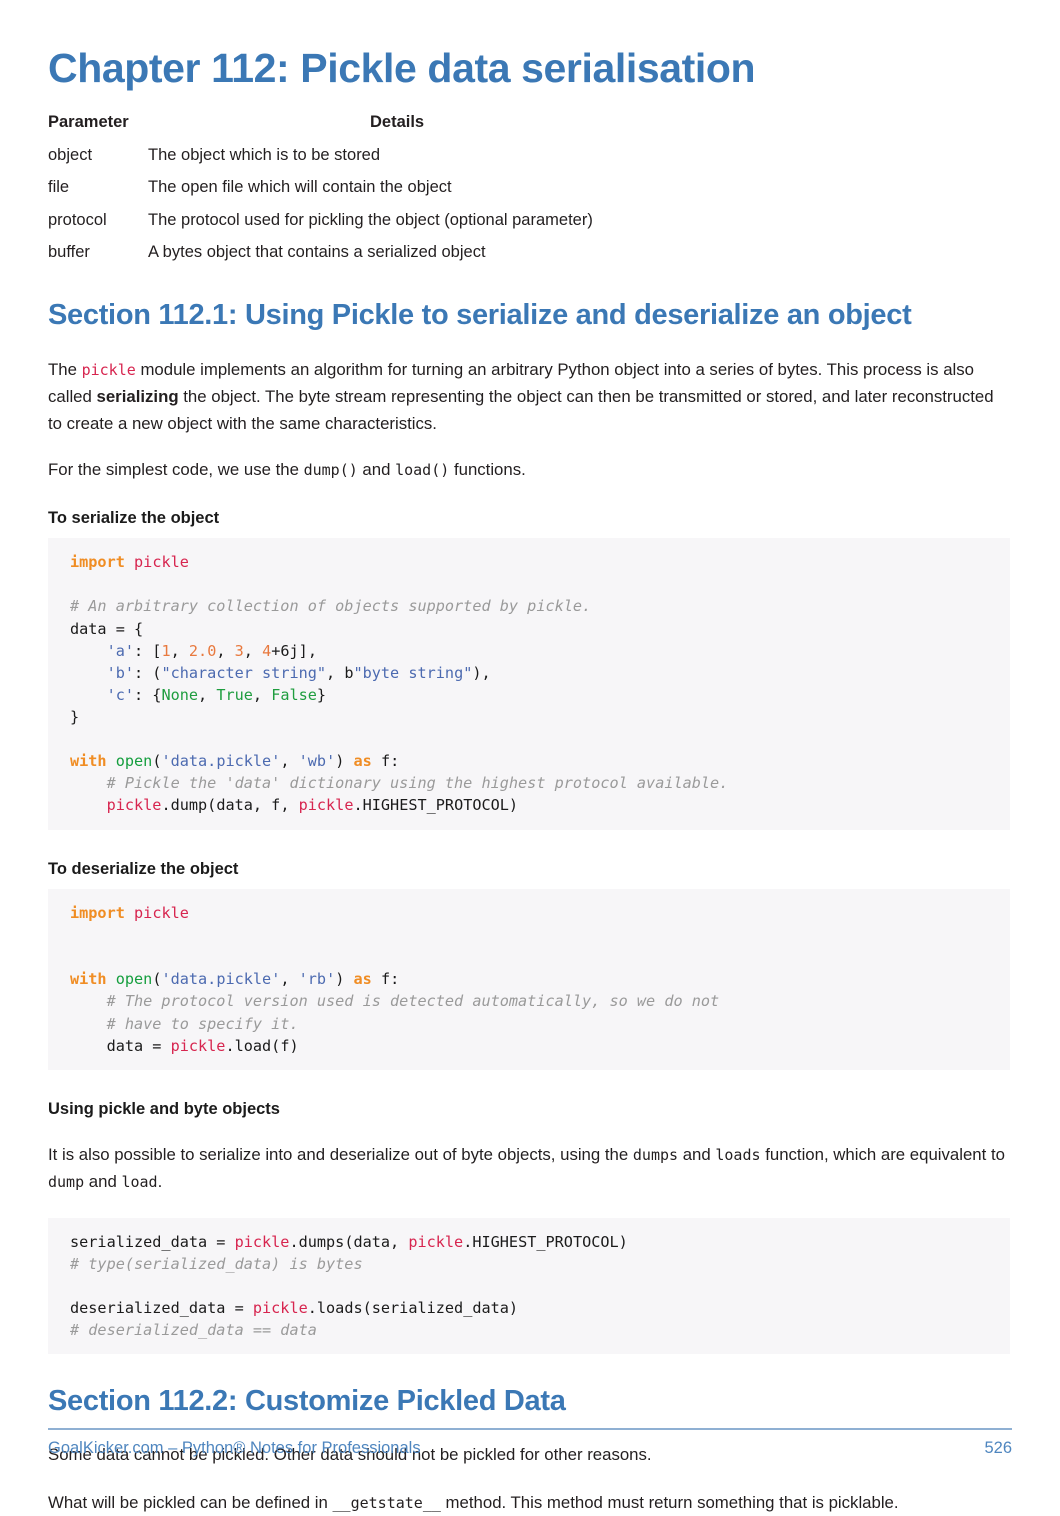 The height and width of the screenshot is (1516, 1060). Describe the element at coordinates (294, 650) in the screenshot. I see `code-token: +6j],` at that location.